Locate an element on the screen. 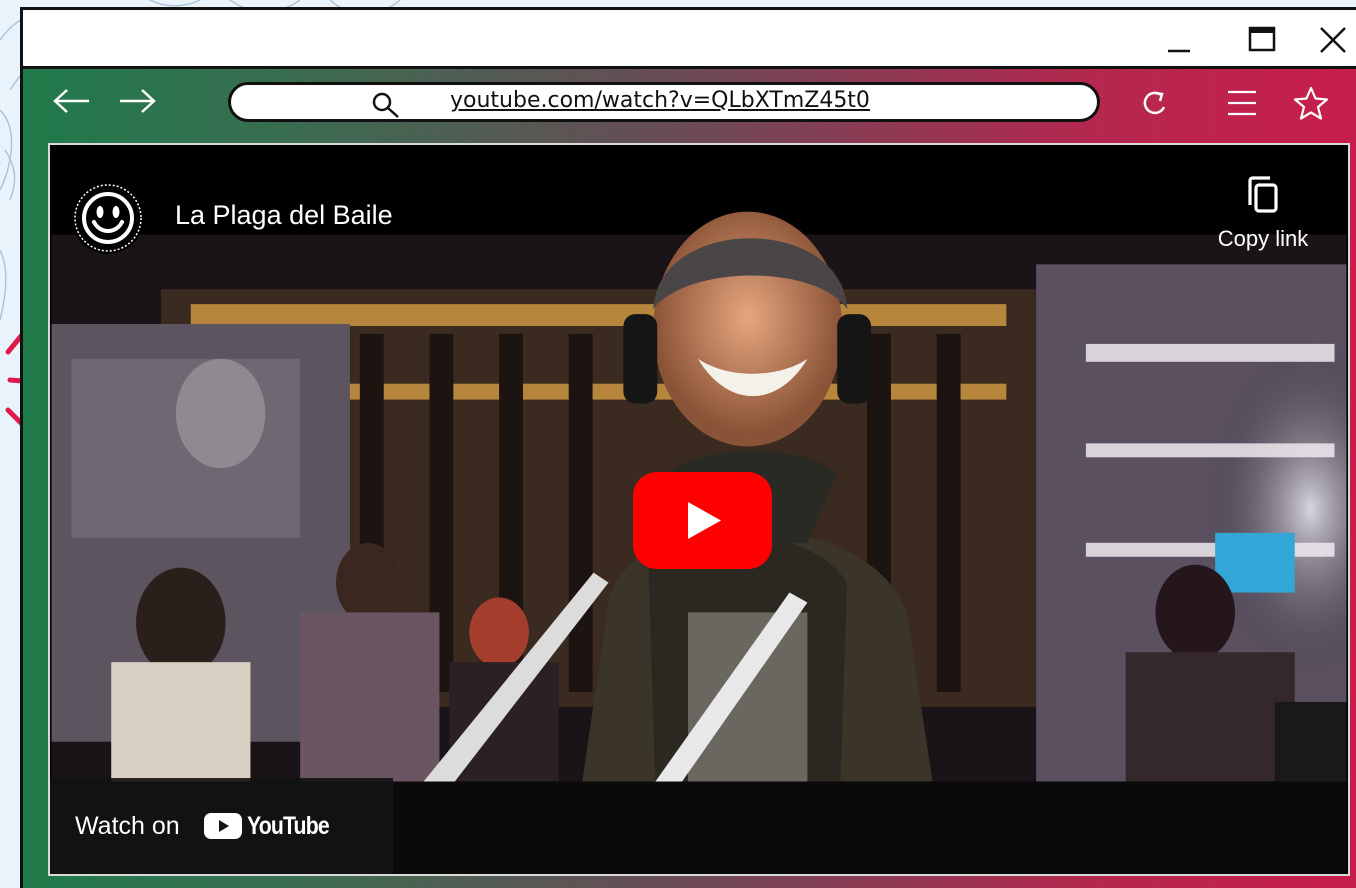 The width and height of the screenshot is (1356, 888). hamburger-icon is located at coordinates (1242, 103).